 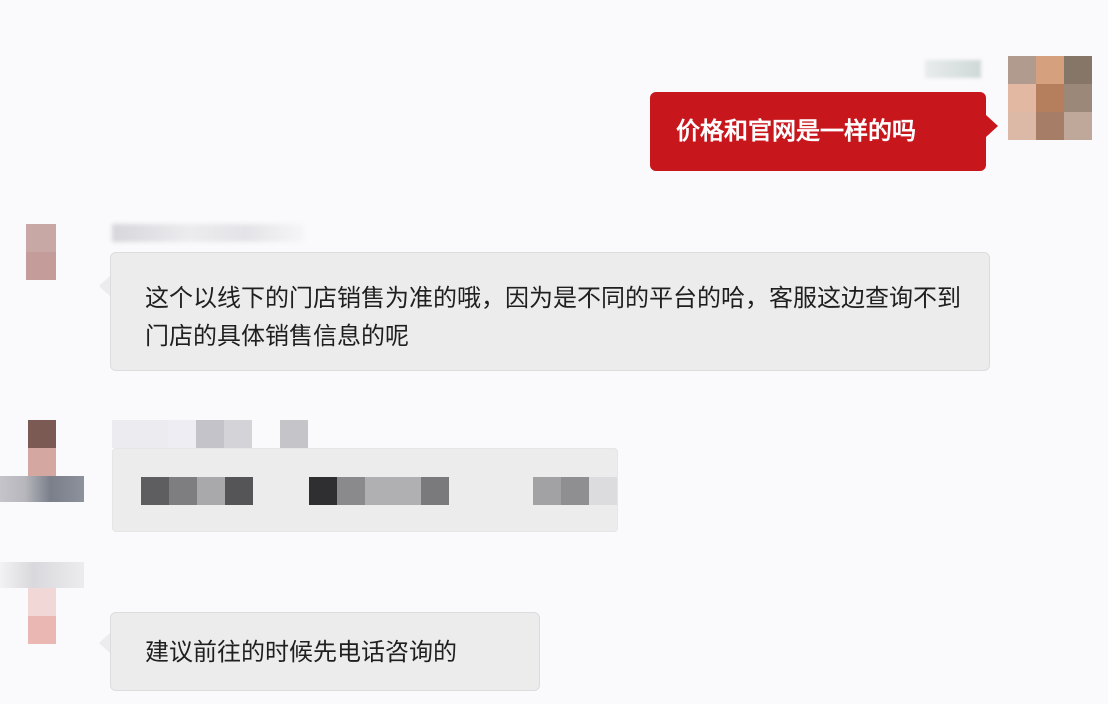 I want to click on message-text: 建议前往的时候先电话咨询的, so click(x=301, y=652).